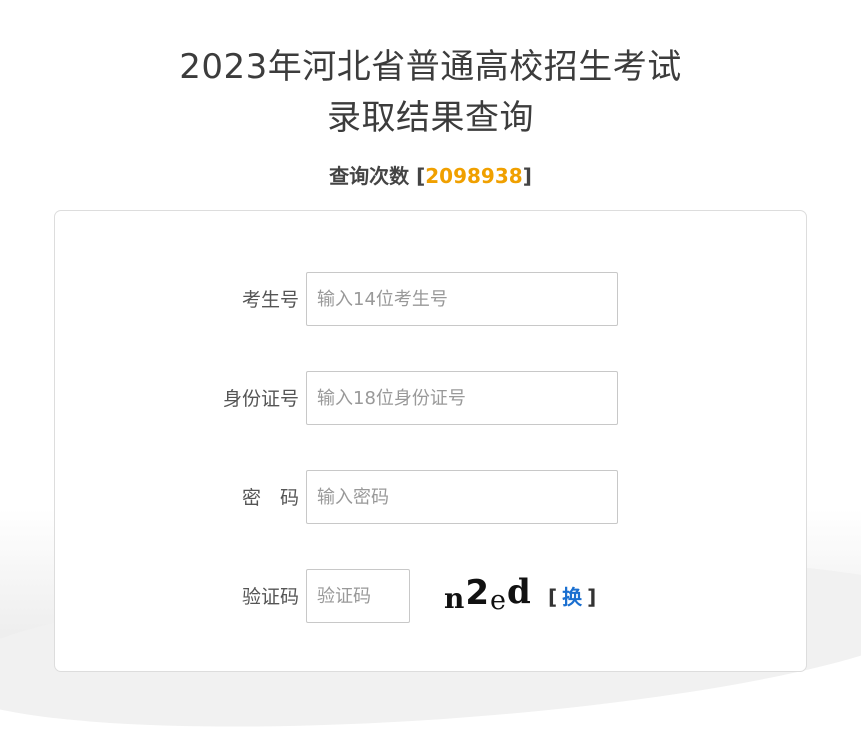  I want to click on exam-id-label: 考生号, so click(270, 300).